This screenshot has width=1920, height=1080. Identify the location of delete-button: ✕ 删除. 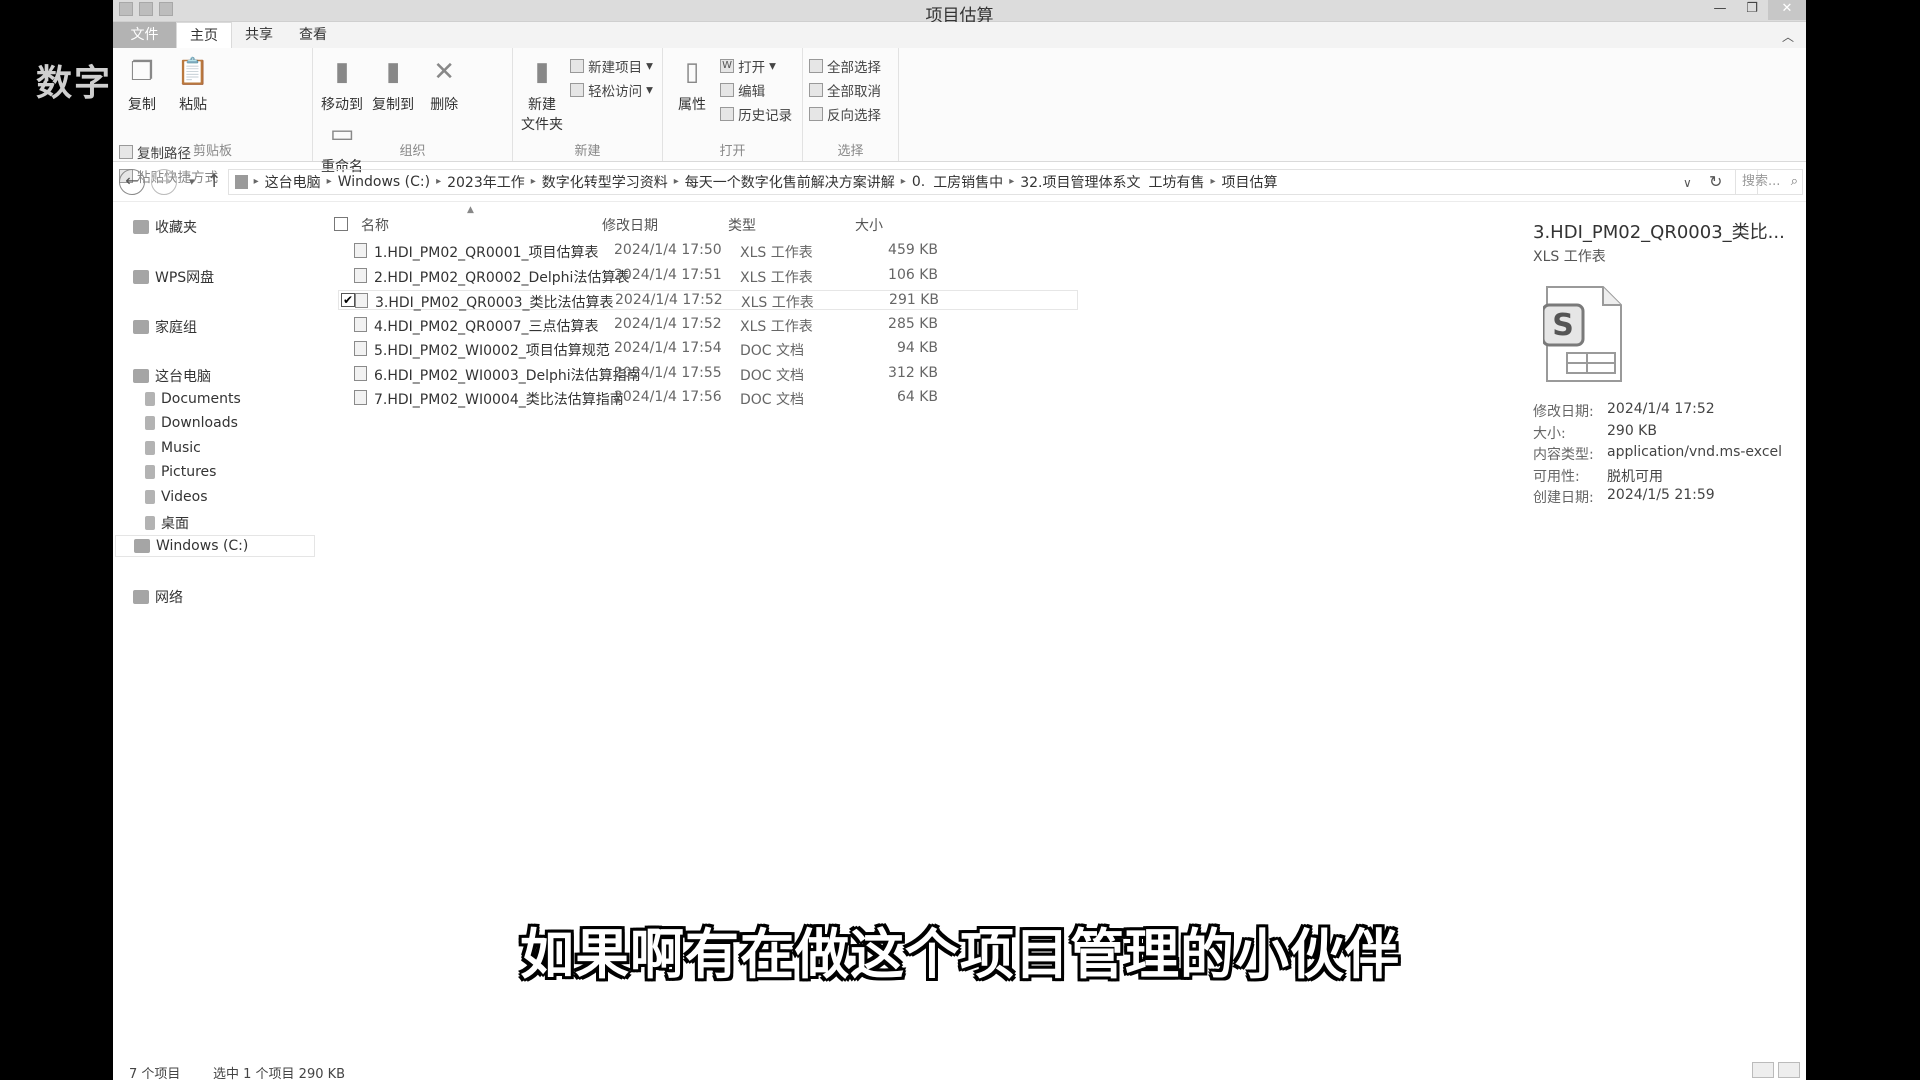
(444, 84).